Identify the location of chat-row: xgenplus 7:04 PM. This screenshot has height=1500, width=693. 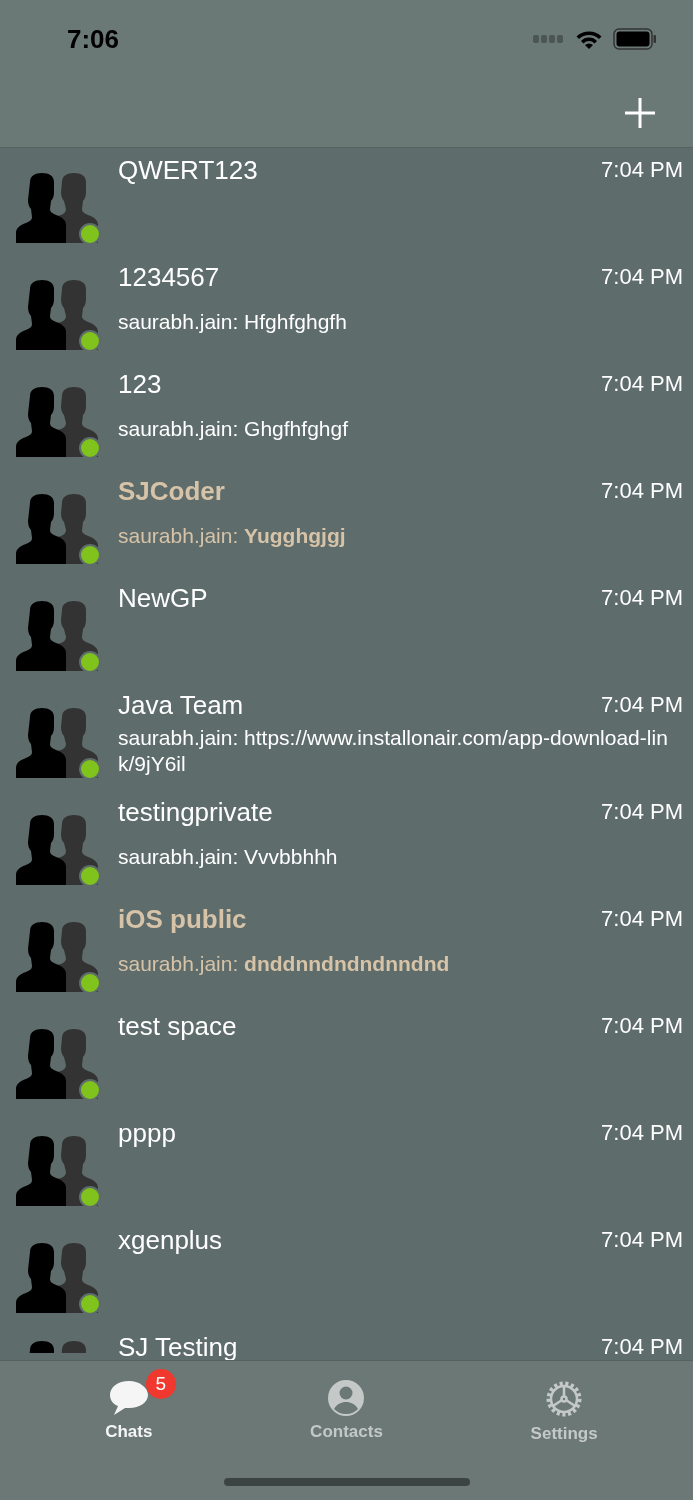
(346, 1271).